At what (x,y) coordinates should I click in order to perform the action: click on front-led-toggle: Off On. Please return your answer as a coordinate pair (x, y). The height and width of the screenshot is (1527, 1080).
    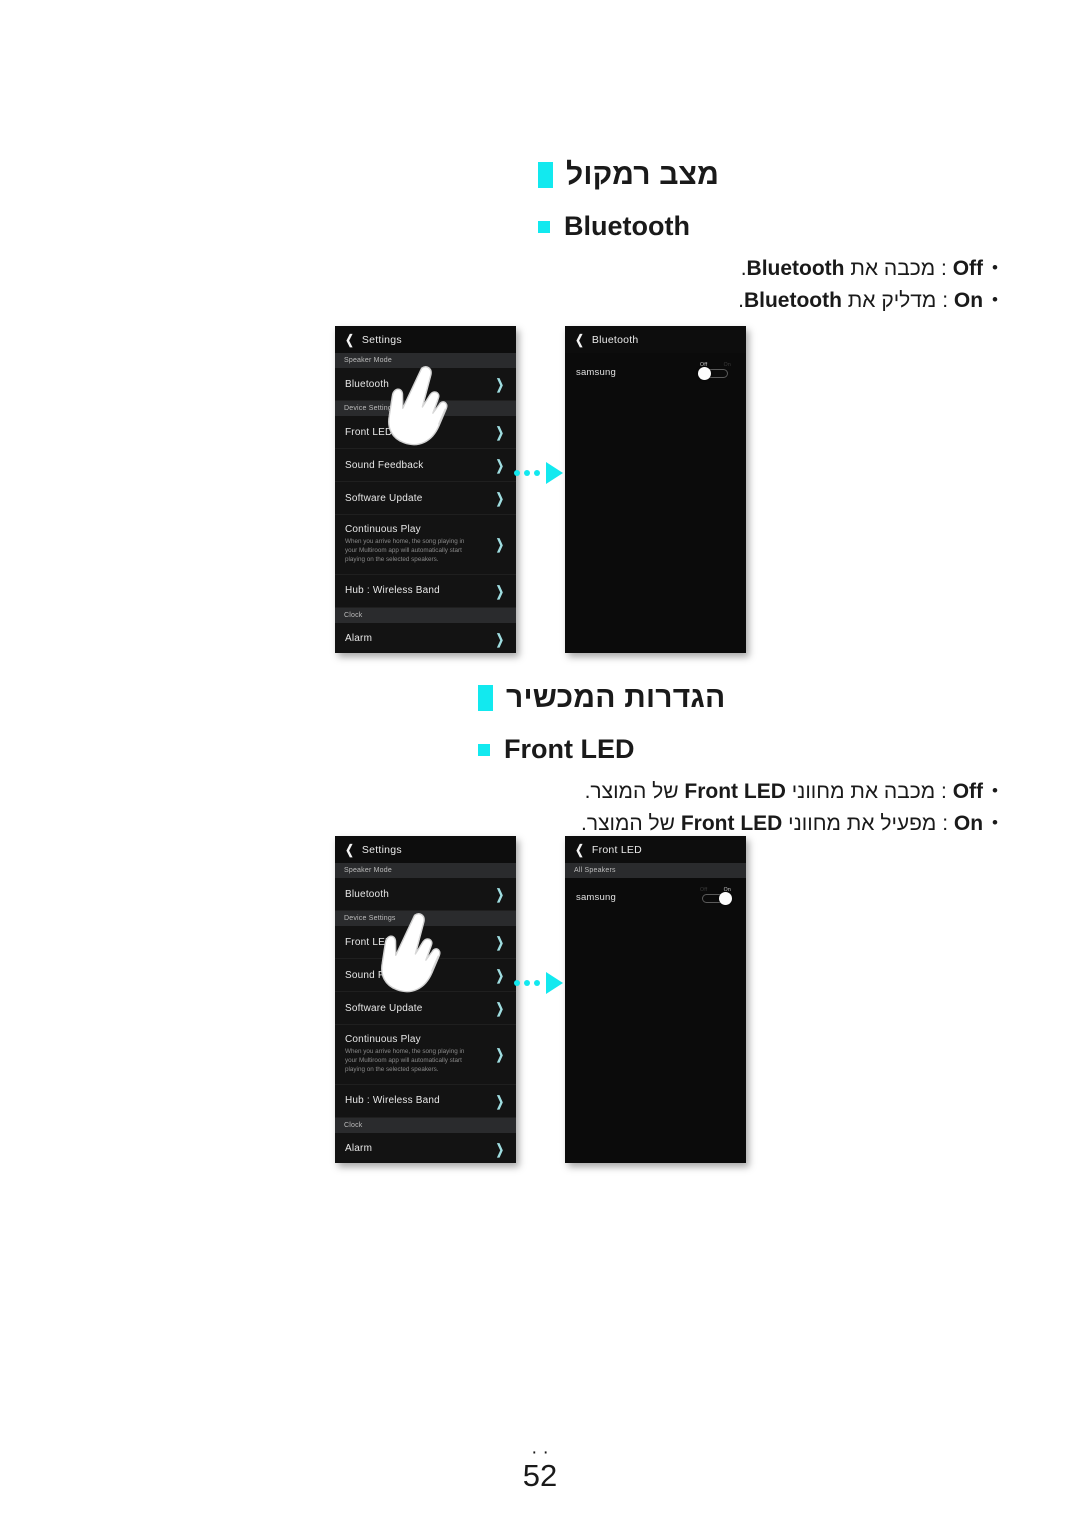
    Looking at the image, I should click on (715, 896).